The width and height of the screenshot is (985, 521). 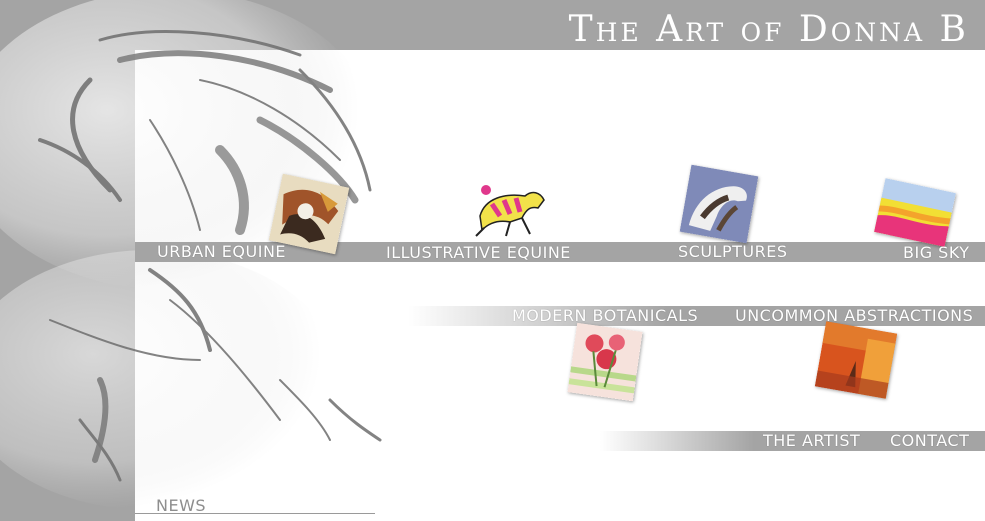 I want to click on illustrative-equine-artwork-image, so click(x=510, y=211).